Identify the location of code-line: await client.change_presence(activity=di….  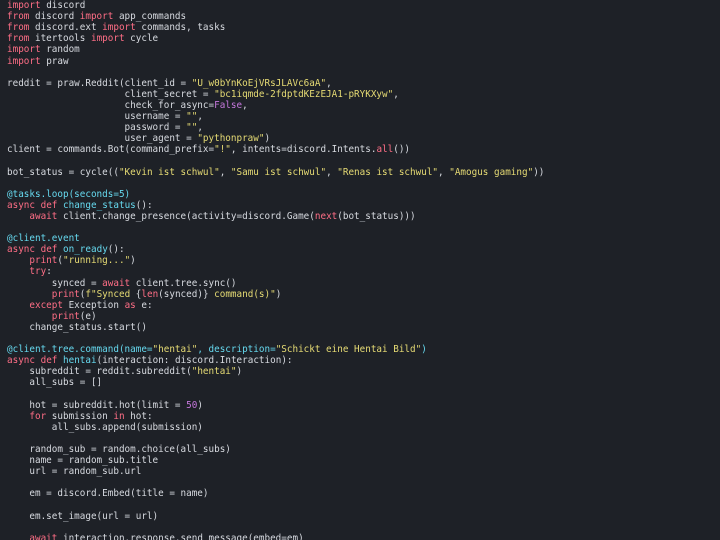
(211, 216).